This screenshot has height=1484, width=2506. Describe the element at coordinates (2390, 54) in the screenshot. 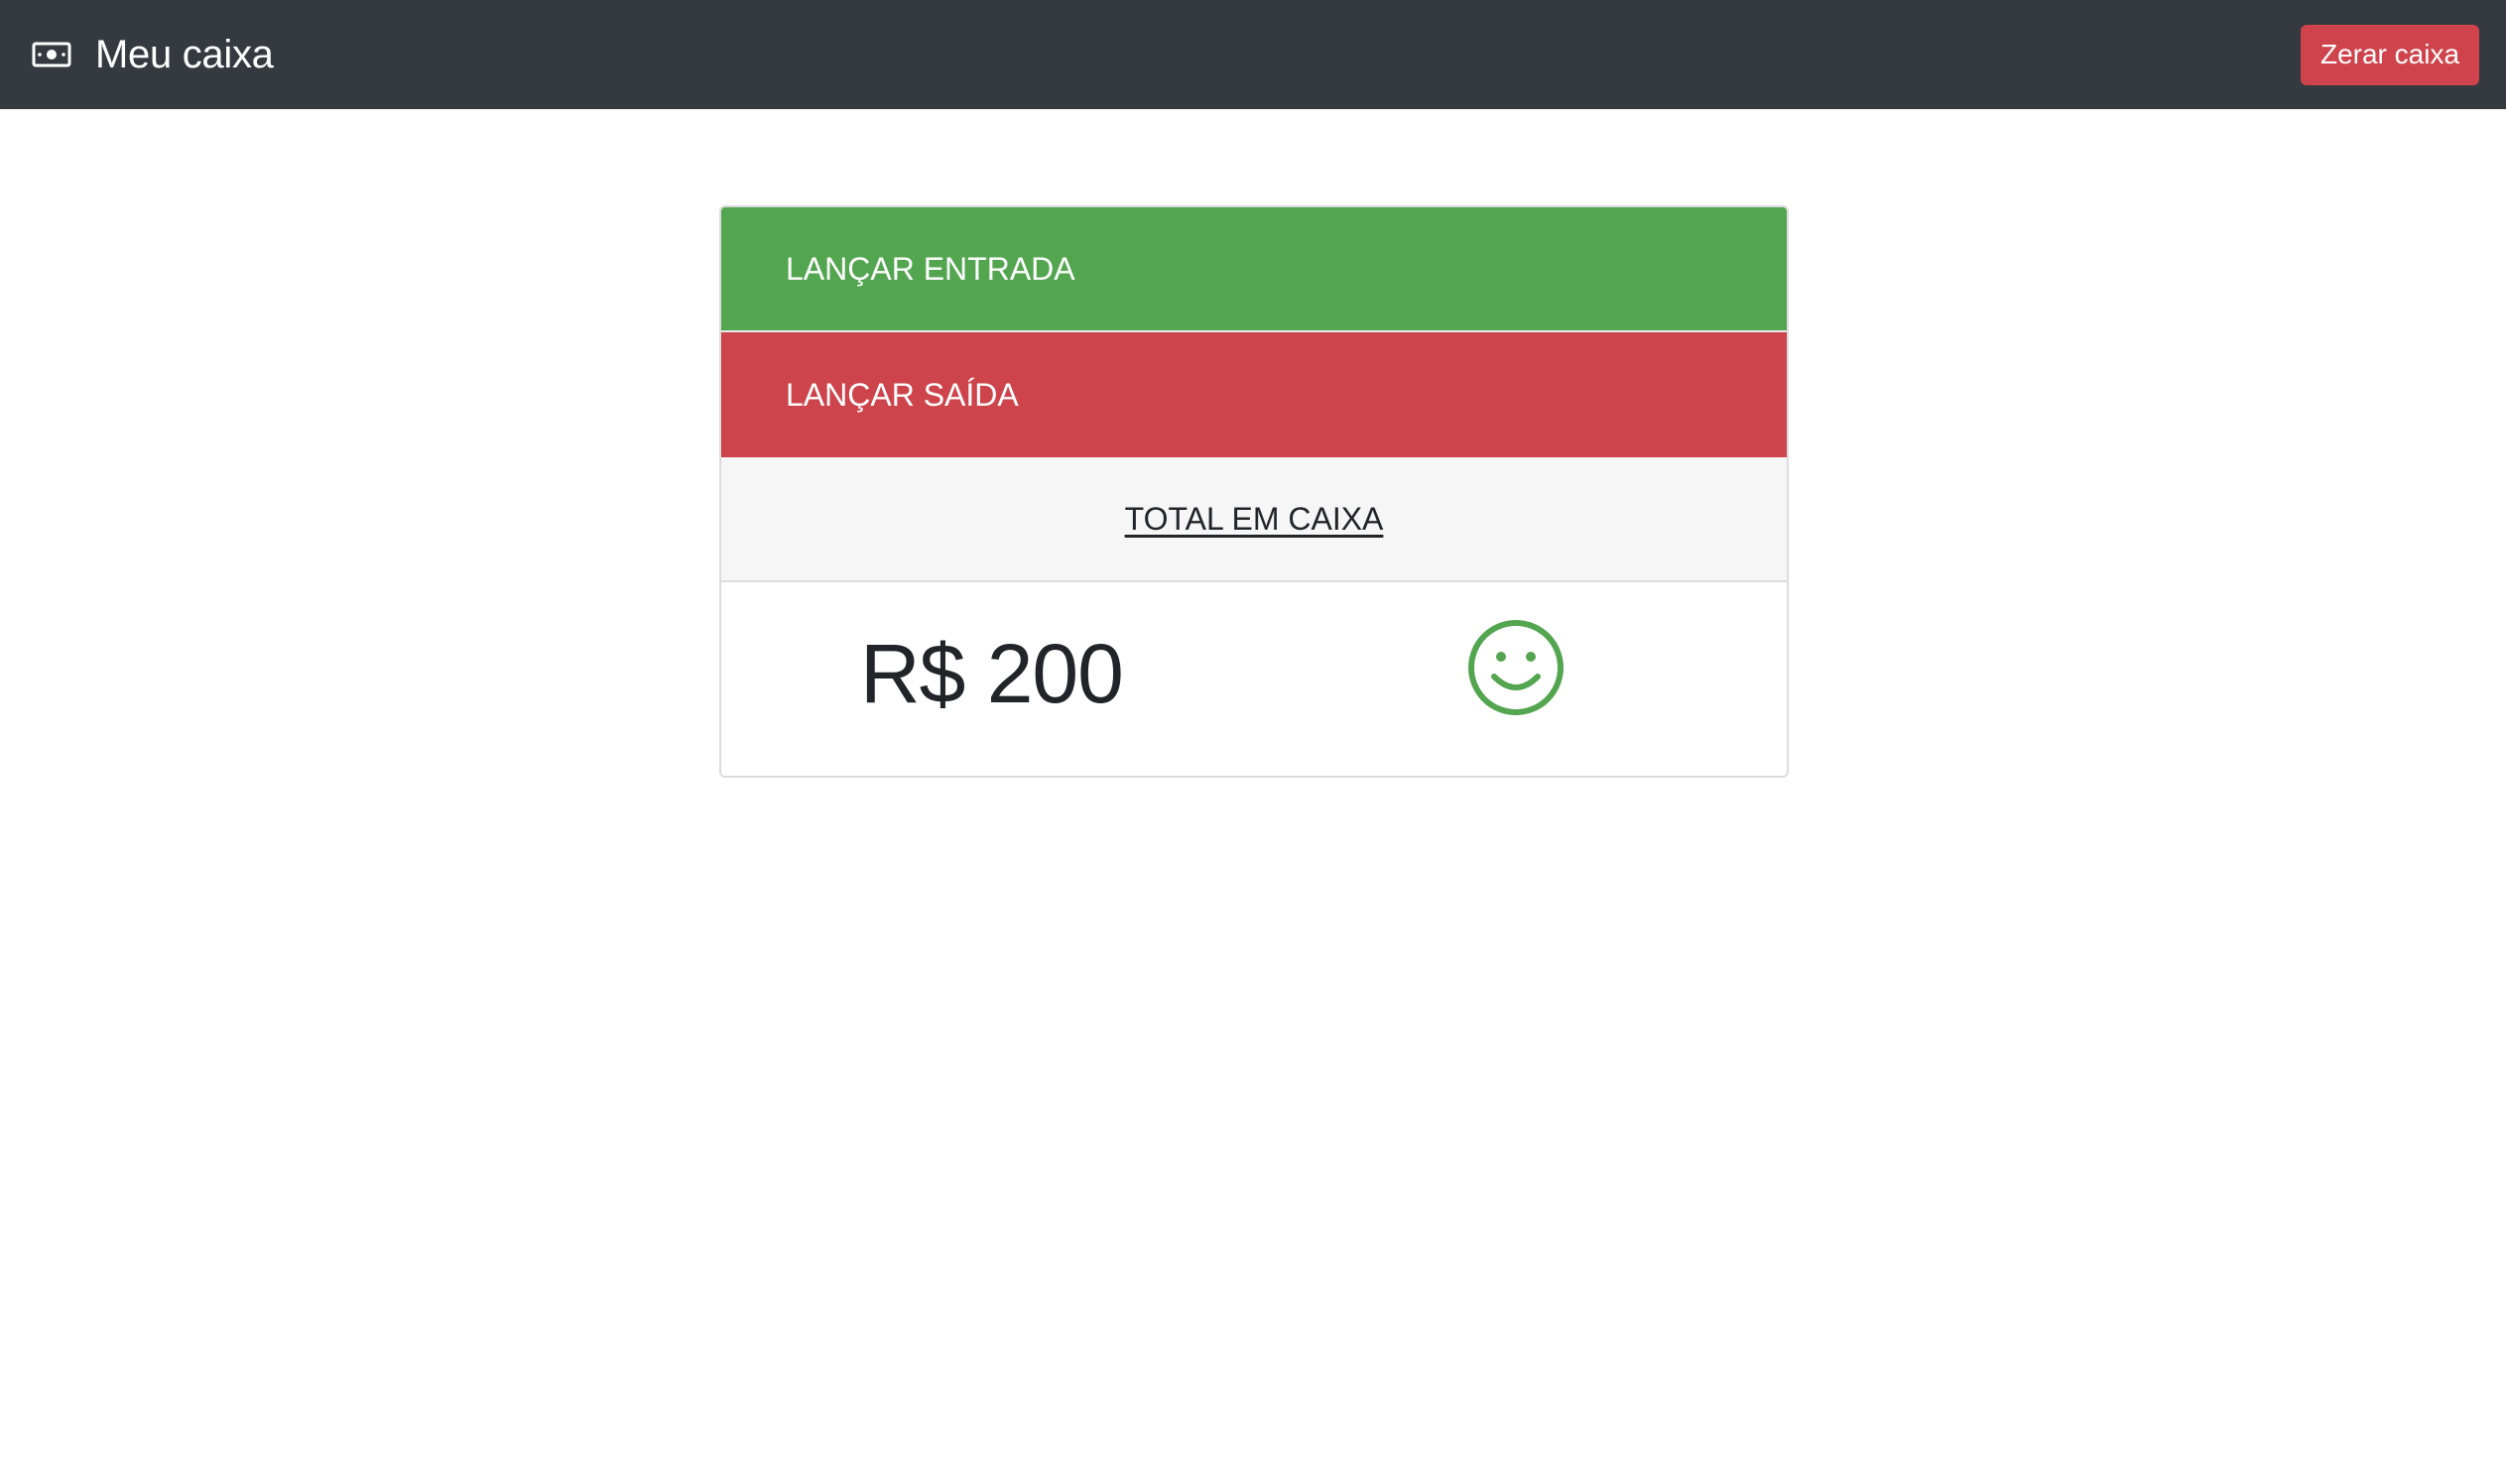

I see `reset-cash-button: Zerar caixa` at that location.